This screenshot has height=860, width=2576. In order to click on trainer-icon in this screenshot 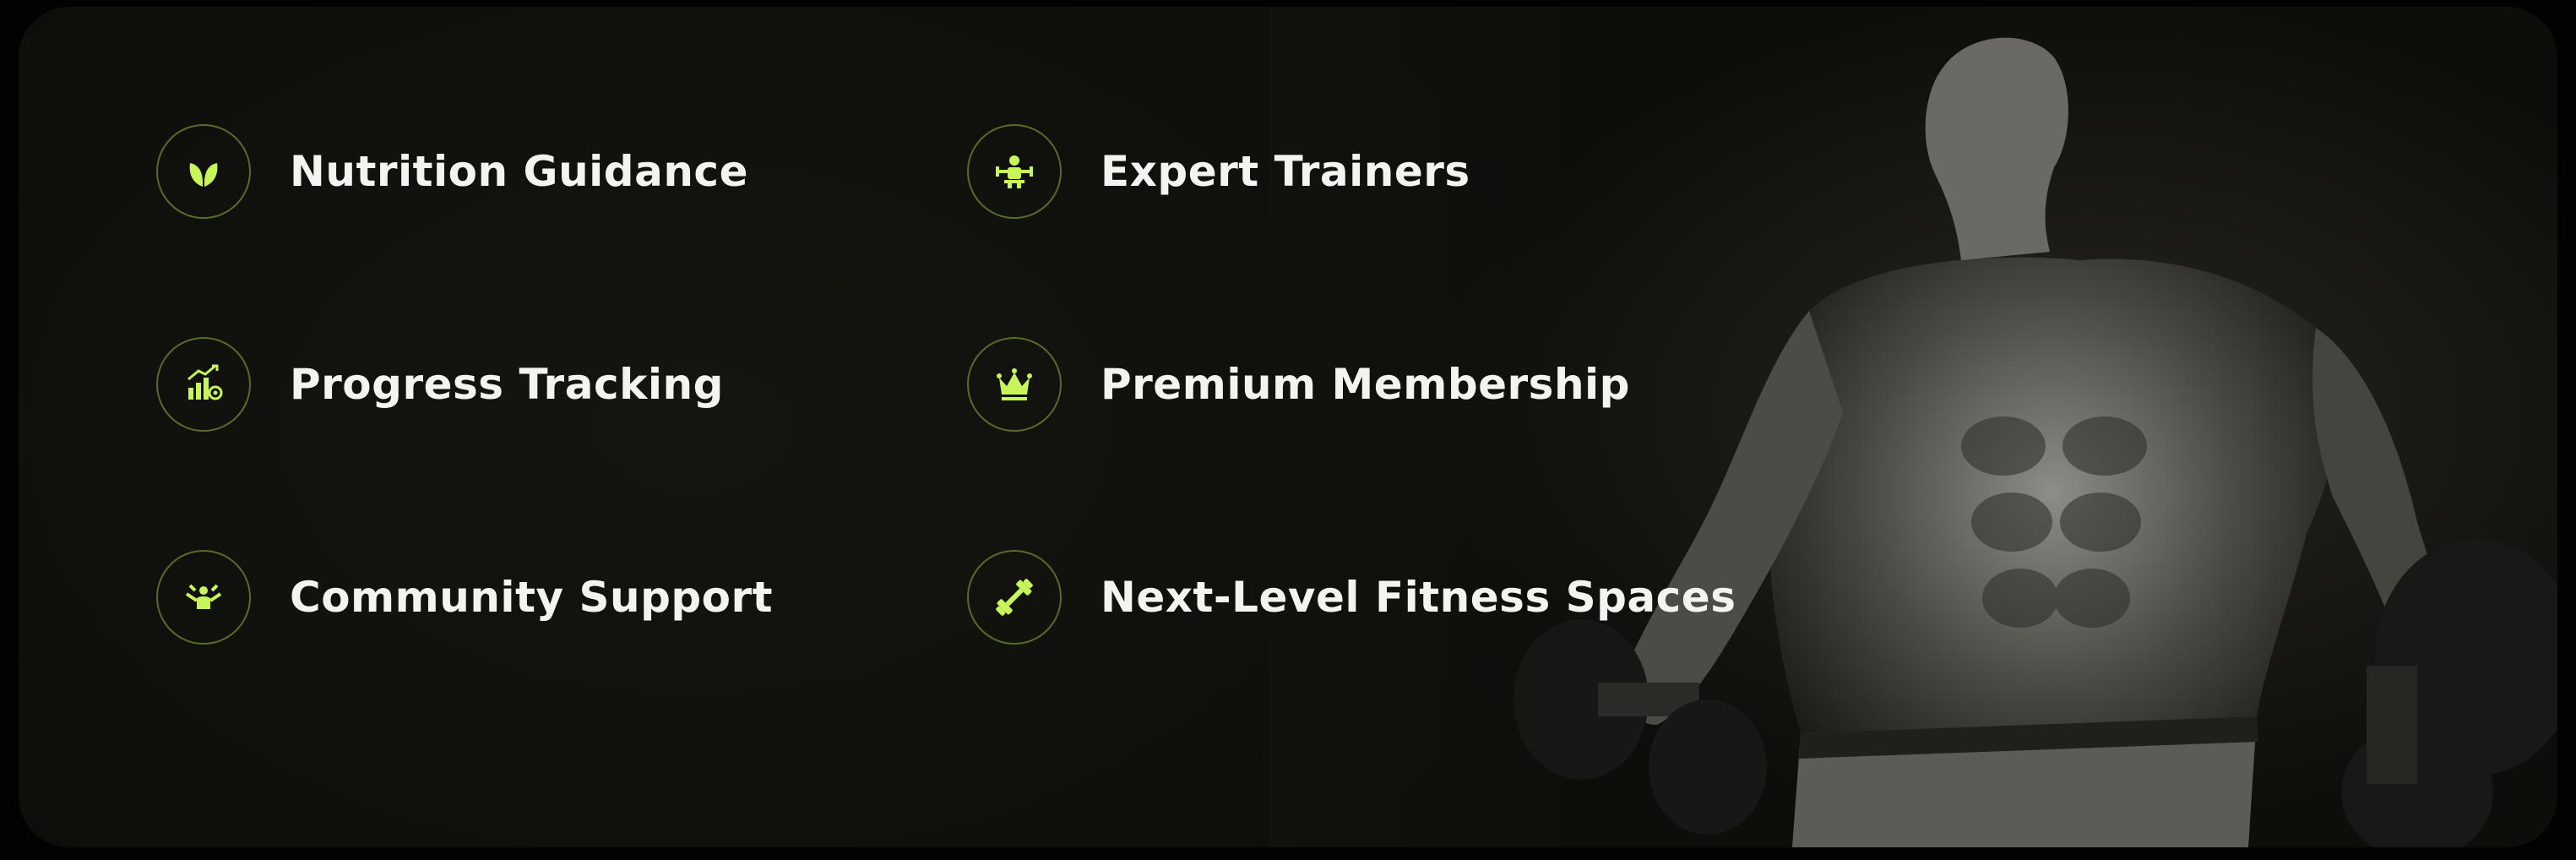, I will do `click(1014, 171)`.